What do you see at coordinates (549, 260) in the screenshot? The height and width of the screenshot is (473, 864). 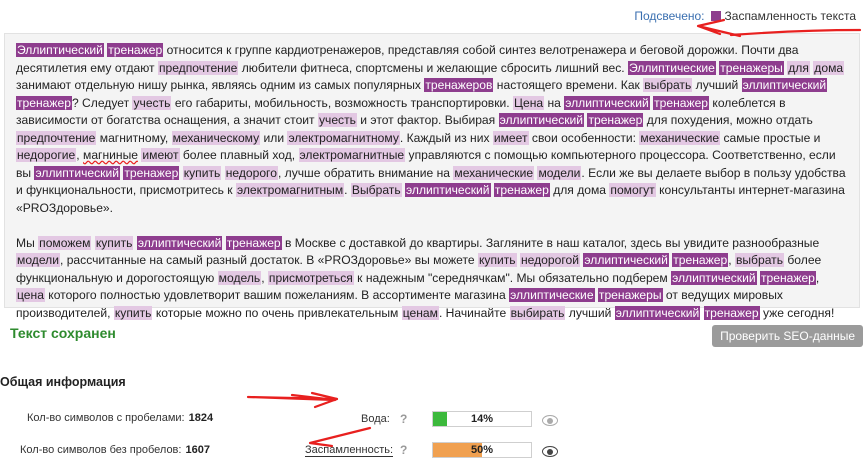 I see `spam-keyword: недорогой` at bounding box center [549, 260].